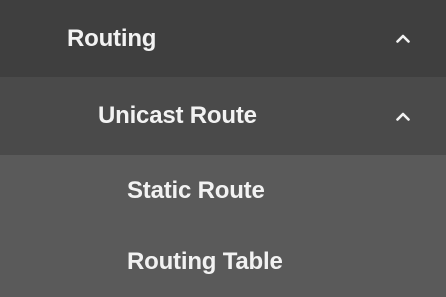 Image resolution: width=446 pixels, height=297 pixels. Describe the element at coordinates (112, 38) in the screenshot. I see `menu-item-label: Routing` at that location.